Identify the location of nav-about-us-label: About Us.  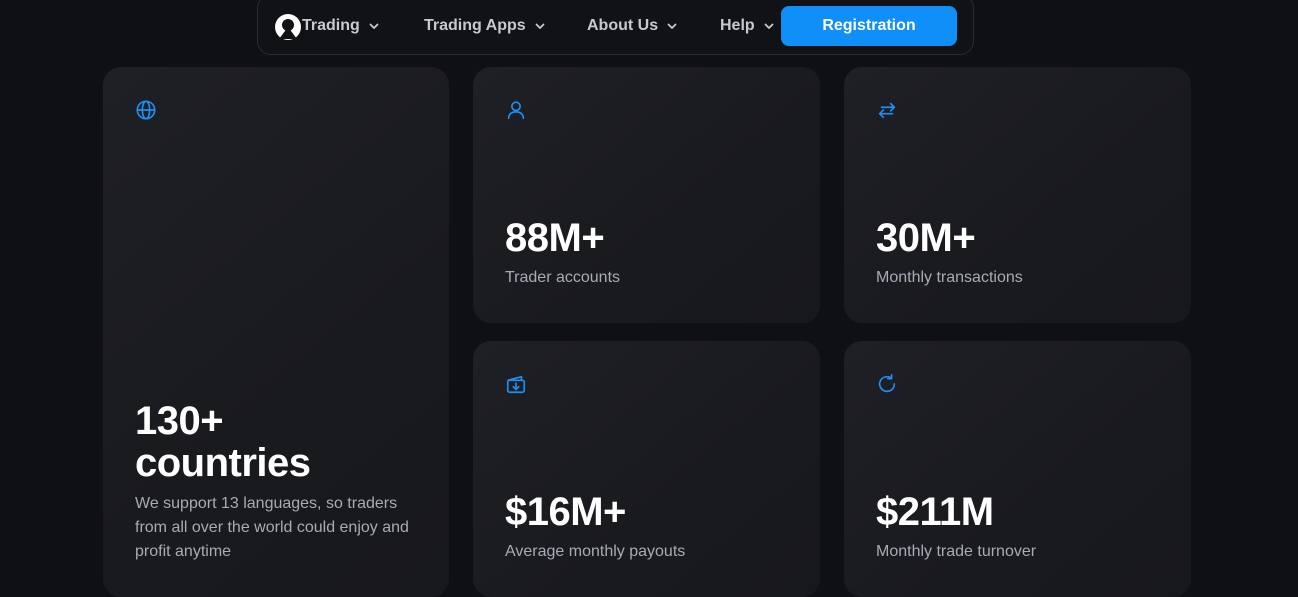
(623, 25).